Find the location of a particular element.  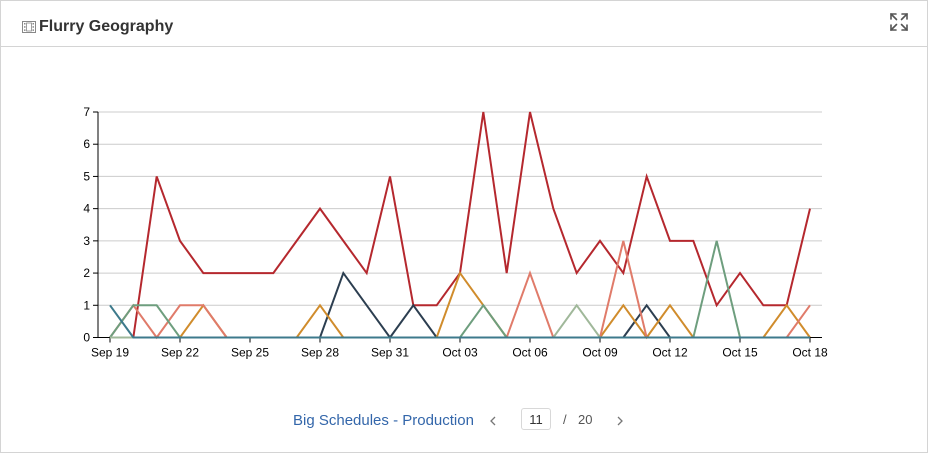

x-tick-label: Sep 22 is located at coordinates (180, 353).